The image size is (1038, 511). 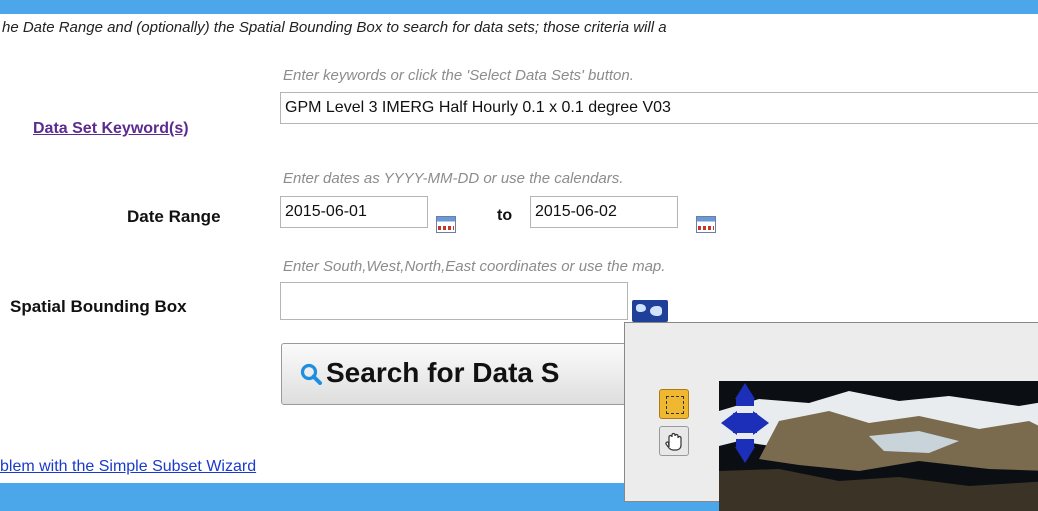 I want to click on start-date-input: 2015-06-01, so click(x=354, y=212).